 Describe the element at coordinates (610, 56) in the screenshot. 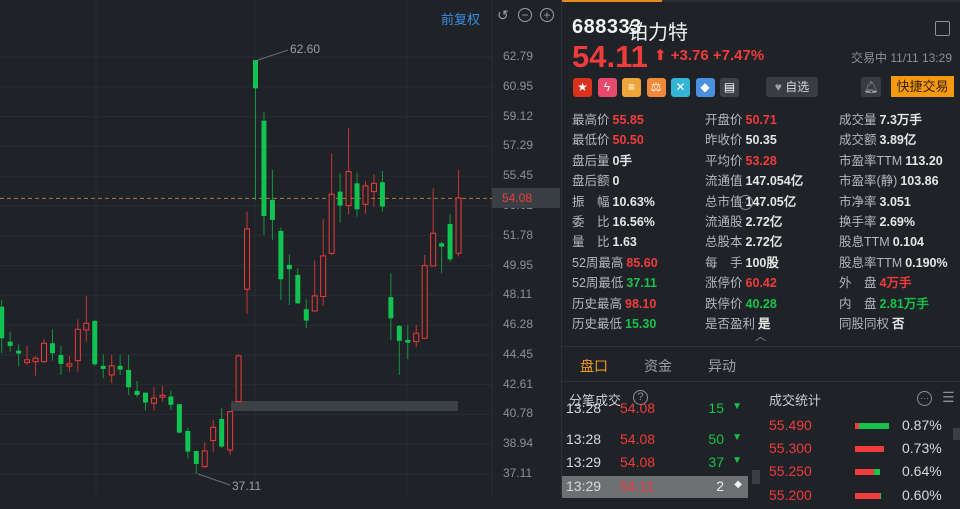

I see `last-price: 54.11` at that location.